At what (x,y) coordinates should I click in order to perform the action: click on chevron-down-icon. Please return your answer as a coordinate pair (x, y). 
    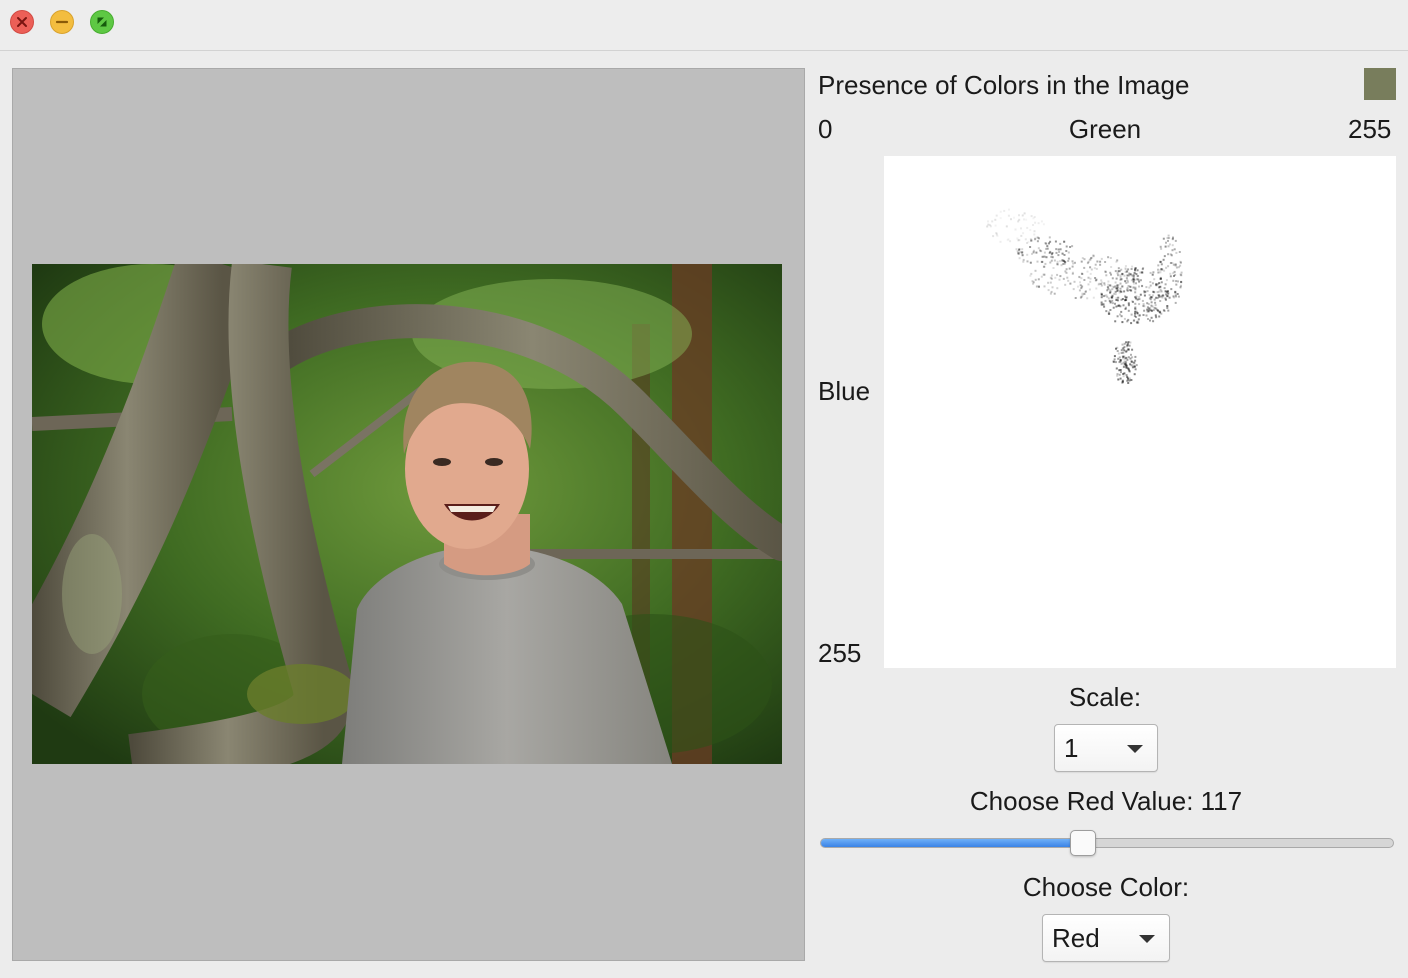
    Looking at the image, I should click on (1147, 939).